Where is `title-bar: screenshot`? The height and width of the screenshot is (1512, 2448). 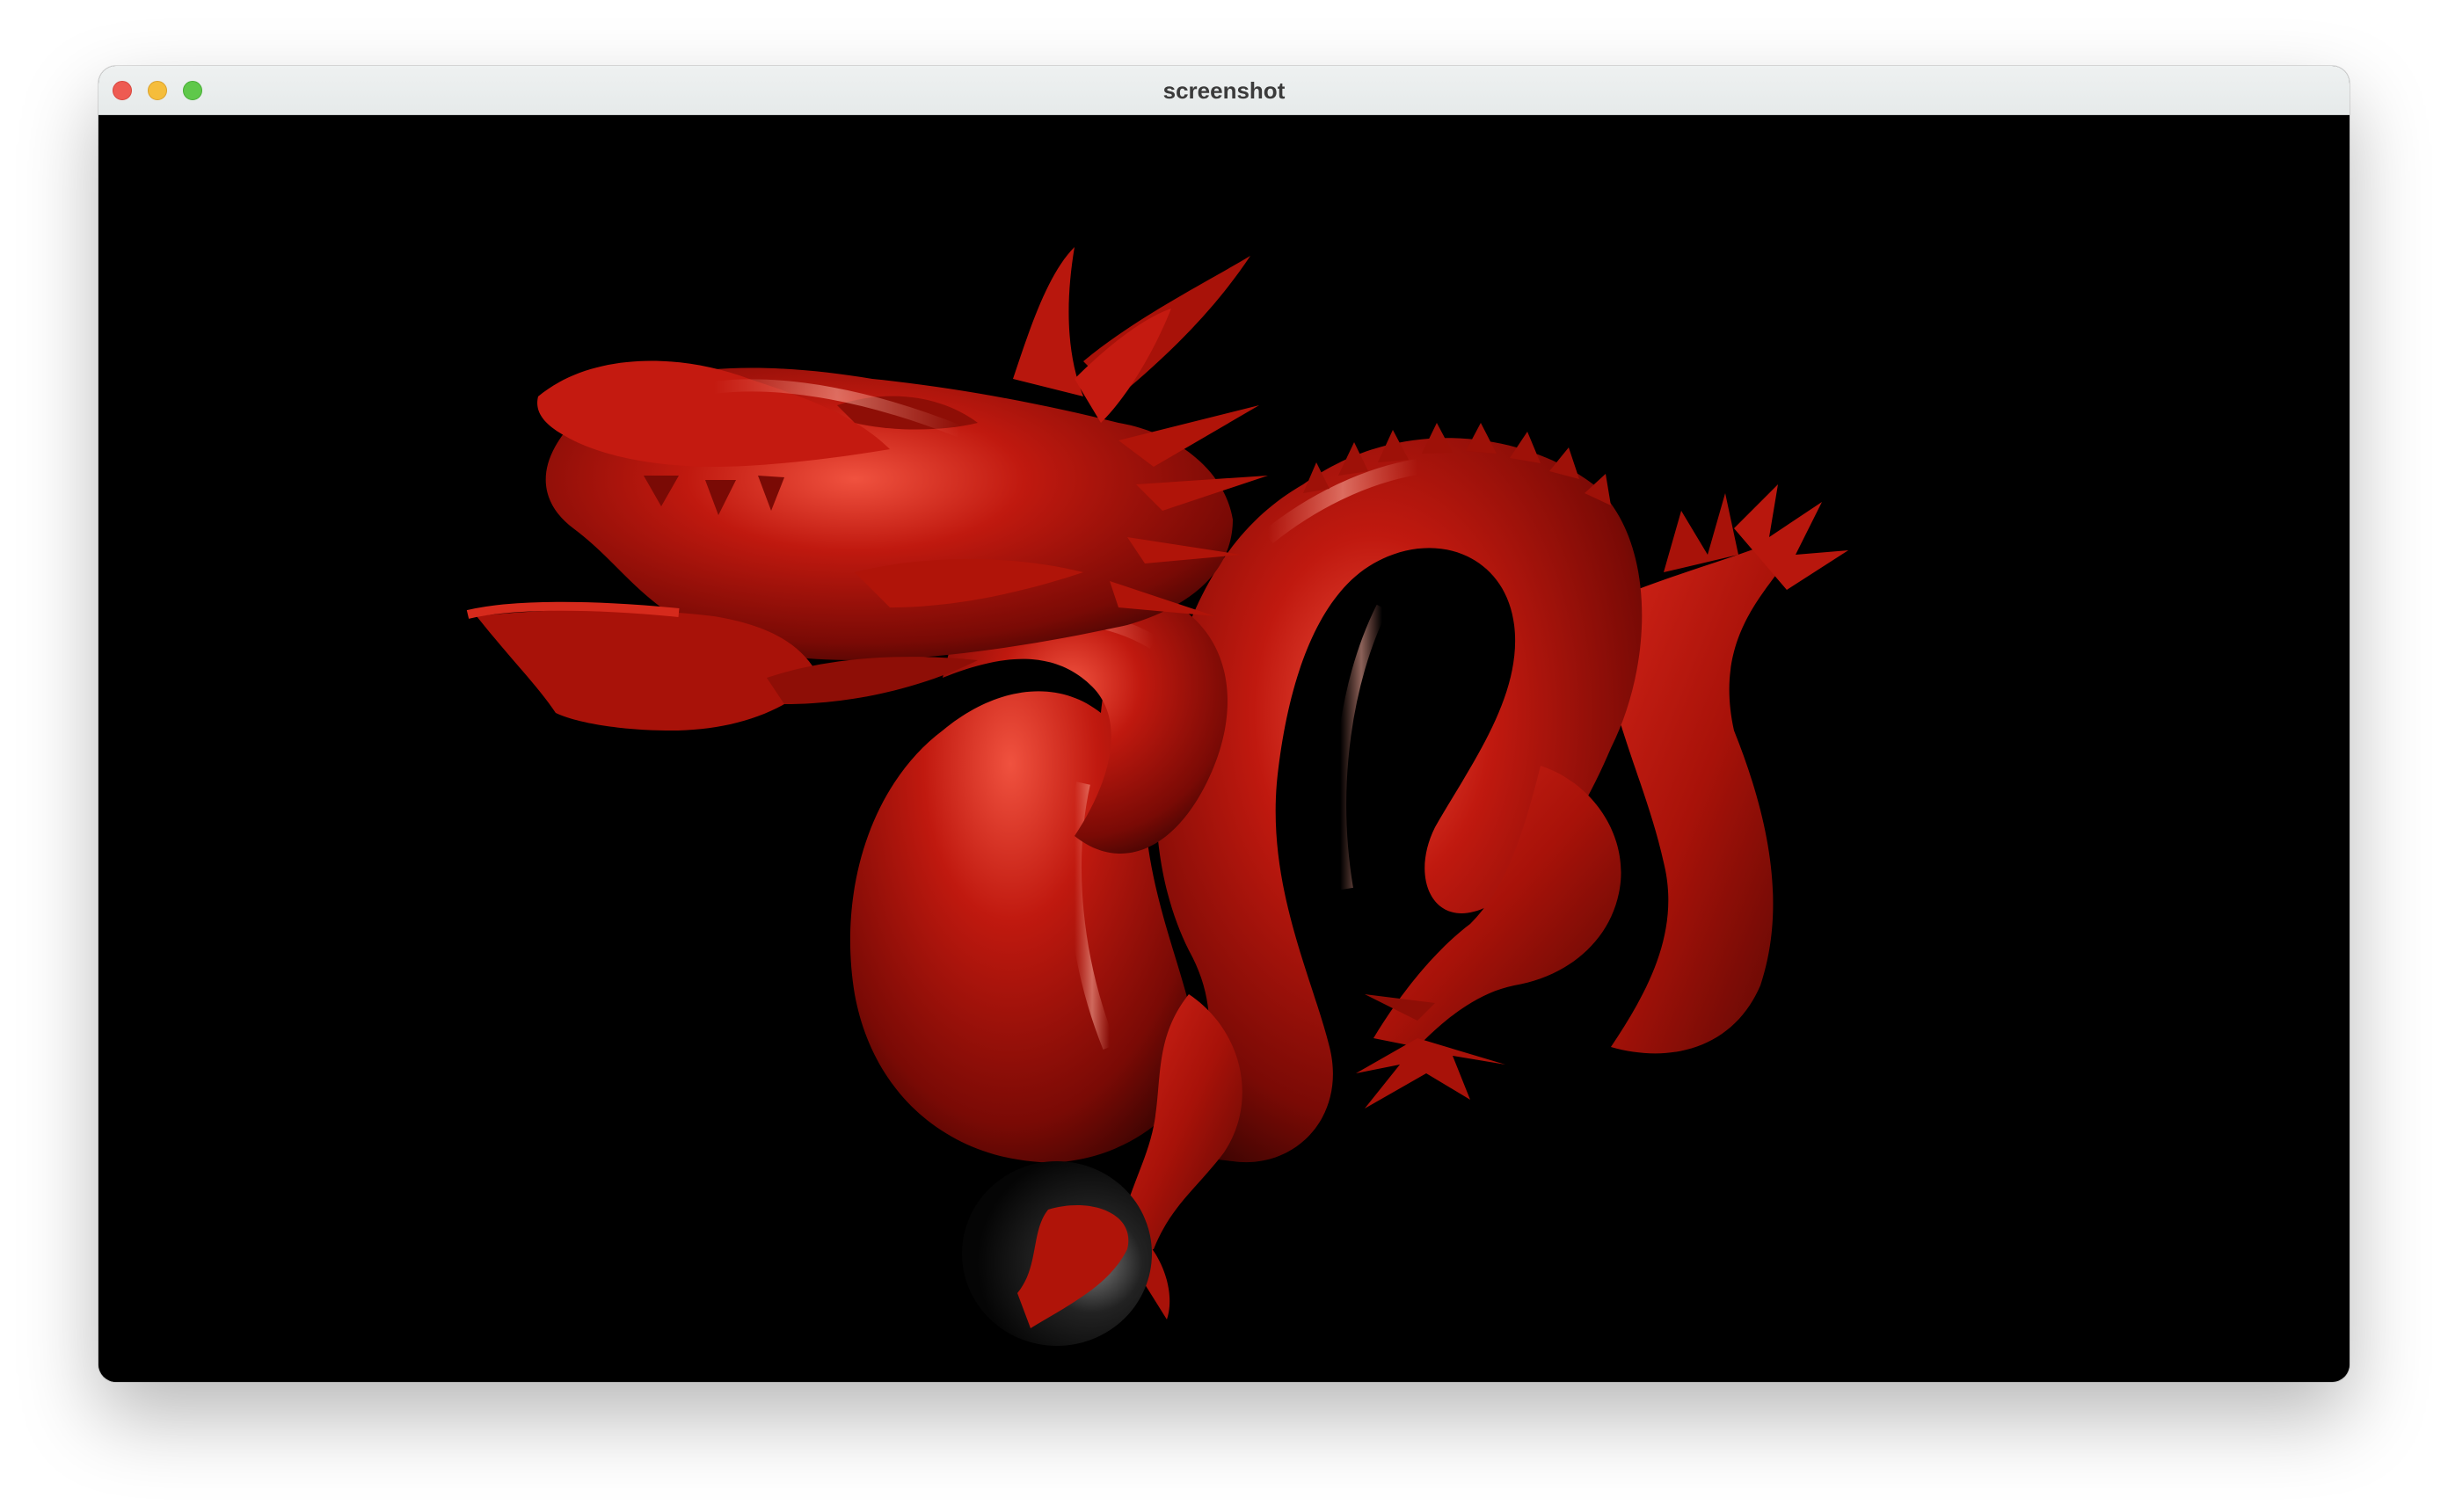 title-bar: screenshot is located at coordinates (1224, 91).